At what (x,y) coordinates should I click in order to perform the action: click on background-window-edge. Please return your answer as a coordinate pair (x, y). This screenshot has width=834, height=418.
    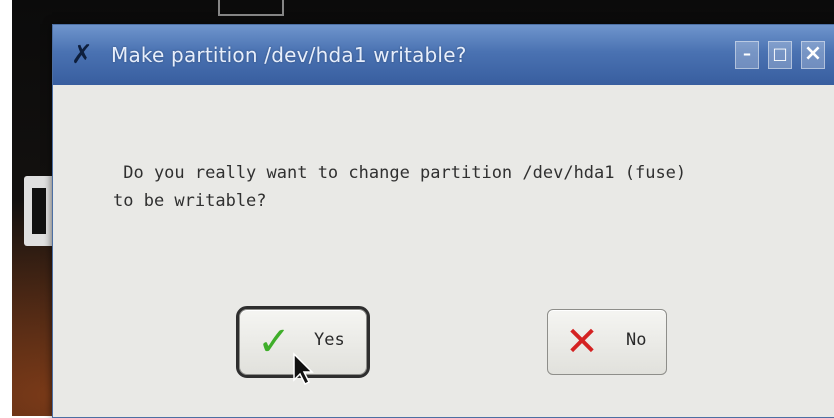
    Looking at the image, I should click on (251, 8).